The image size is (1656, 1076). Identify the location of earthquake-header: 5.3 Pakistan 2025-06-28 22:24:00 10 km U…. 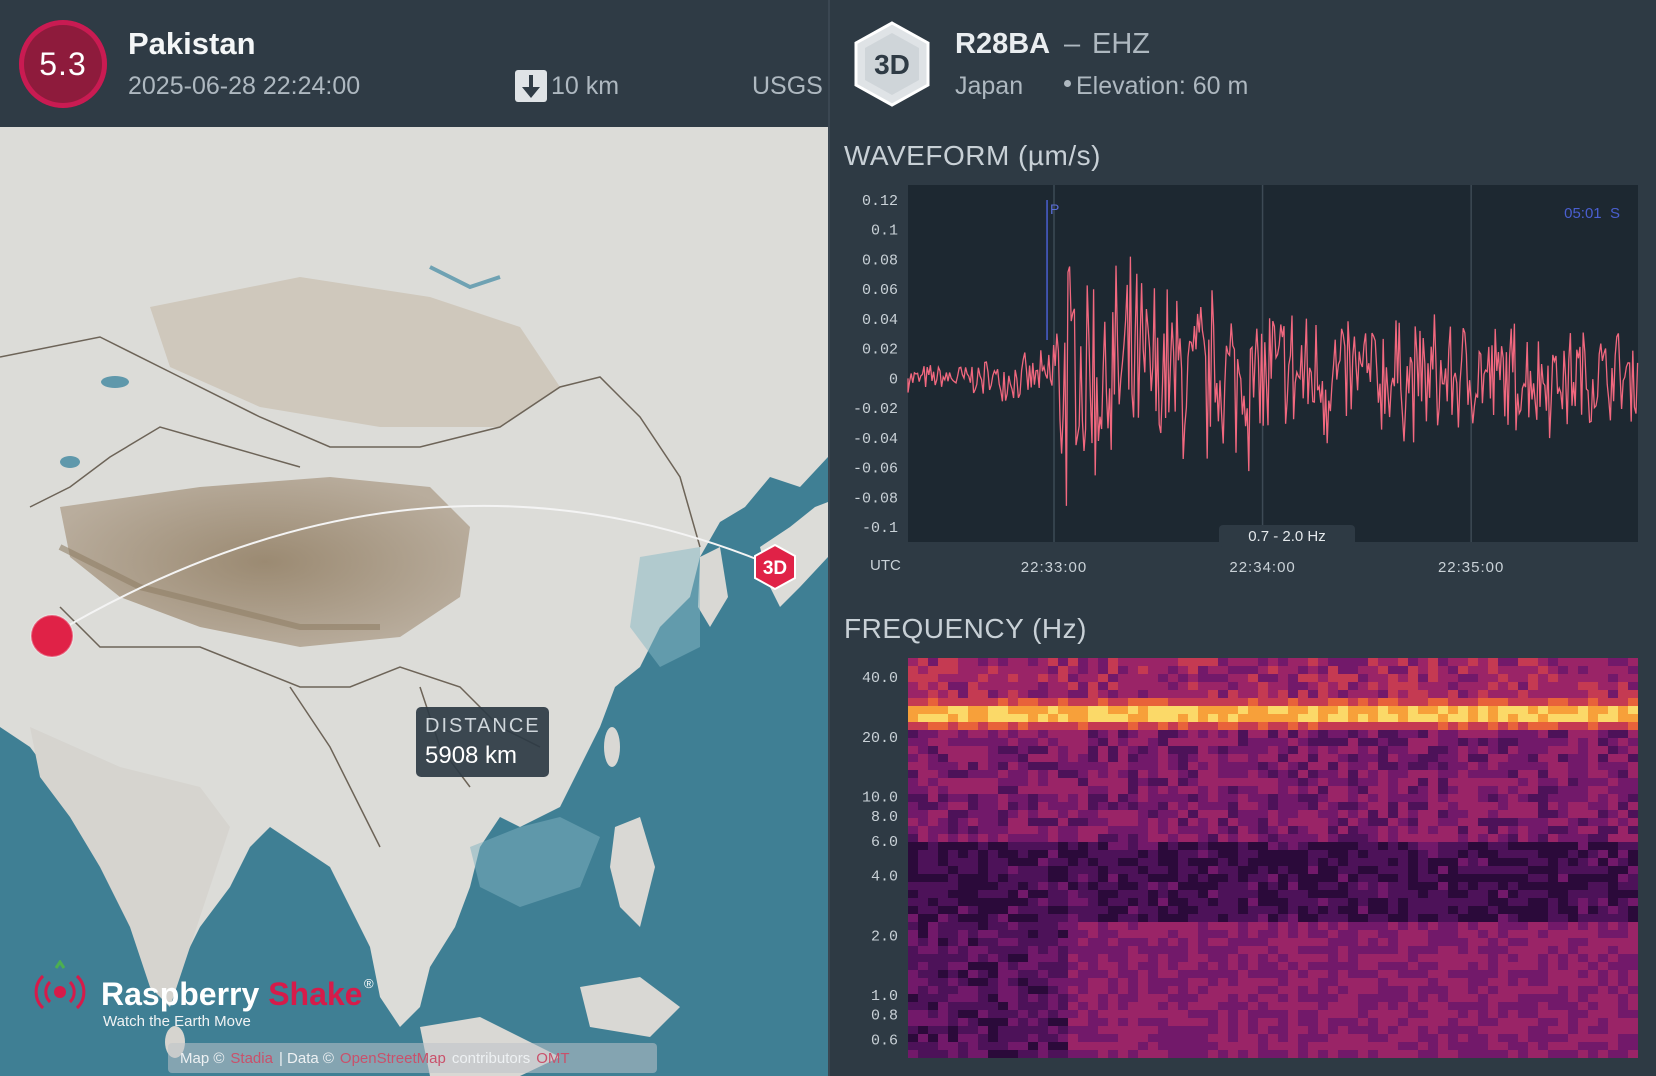
(414, 63).